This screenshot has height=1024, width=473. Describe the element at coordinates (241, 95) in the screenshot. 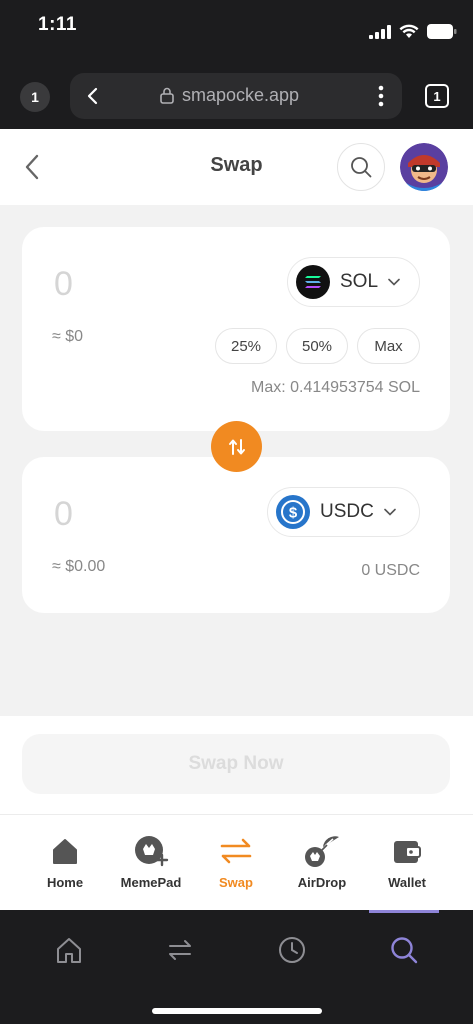

I see `url-text: smapocke.app` at that location.